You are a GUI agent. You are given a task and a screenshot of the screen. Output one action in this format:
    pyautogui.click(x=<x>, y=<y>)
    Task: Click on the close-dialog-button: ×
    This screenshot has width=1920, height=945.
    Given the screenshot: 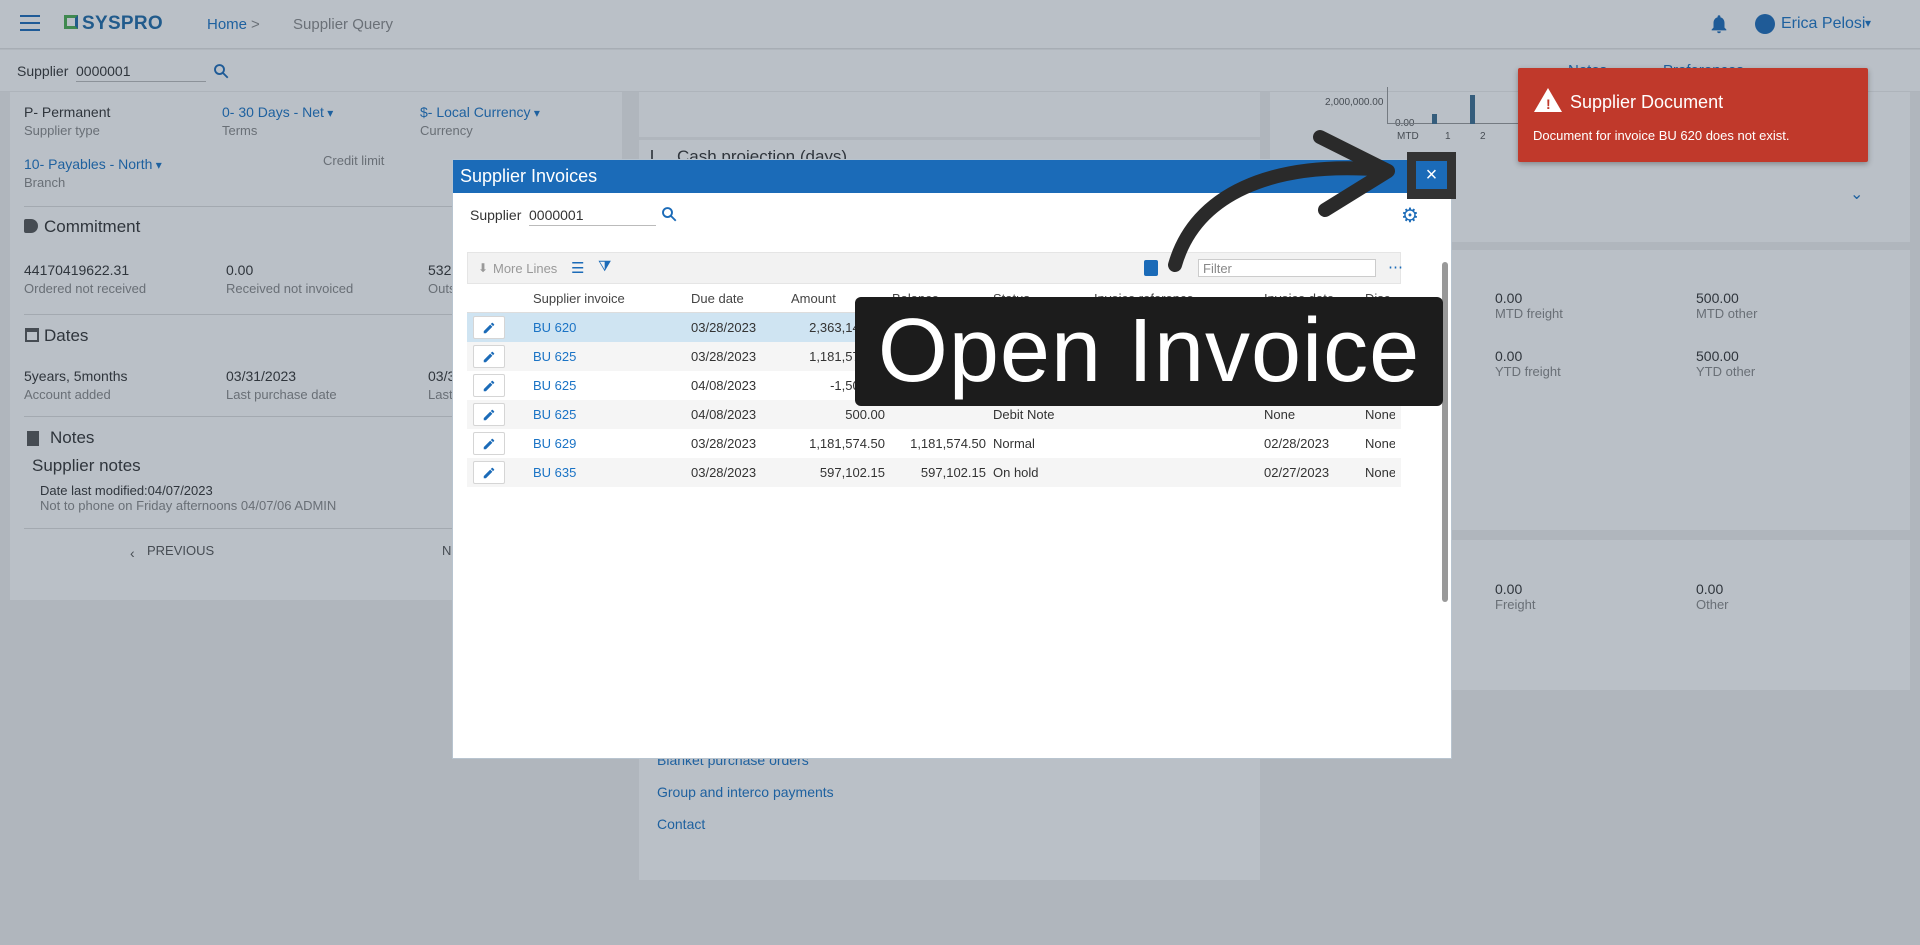 What is the action you would take?
    pyautogui.click(x=1431, y=175)
    